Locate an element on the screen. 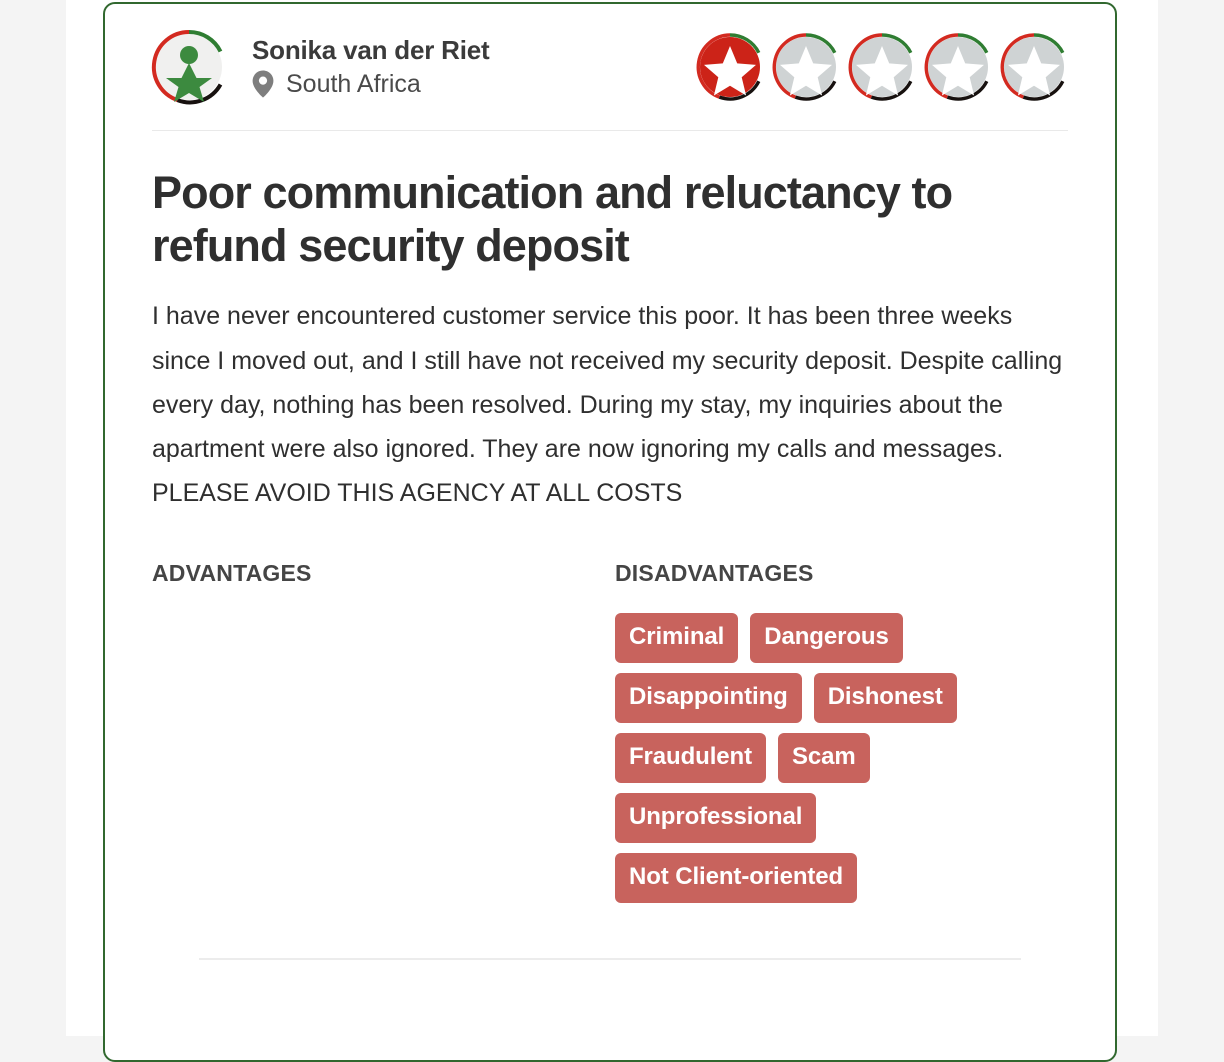 Image resolution: width=1224 pixels, height=1062 pixels. reviewer-name: Sonika van der Riet is located at coordinates (371, 49).